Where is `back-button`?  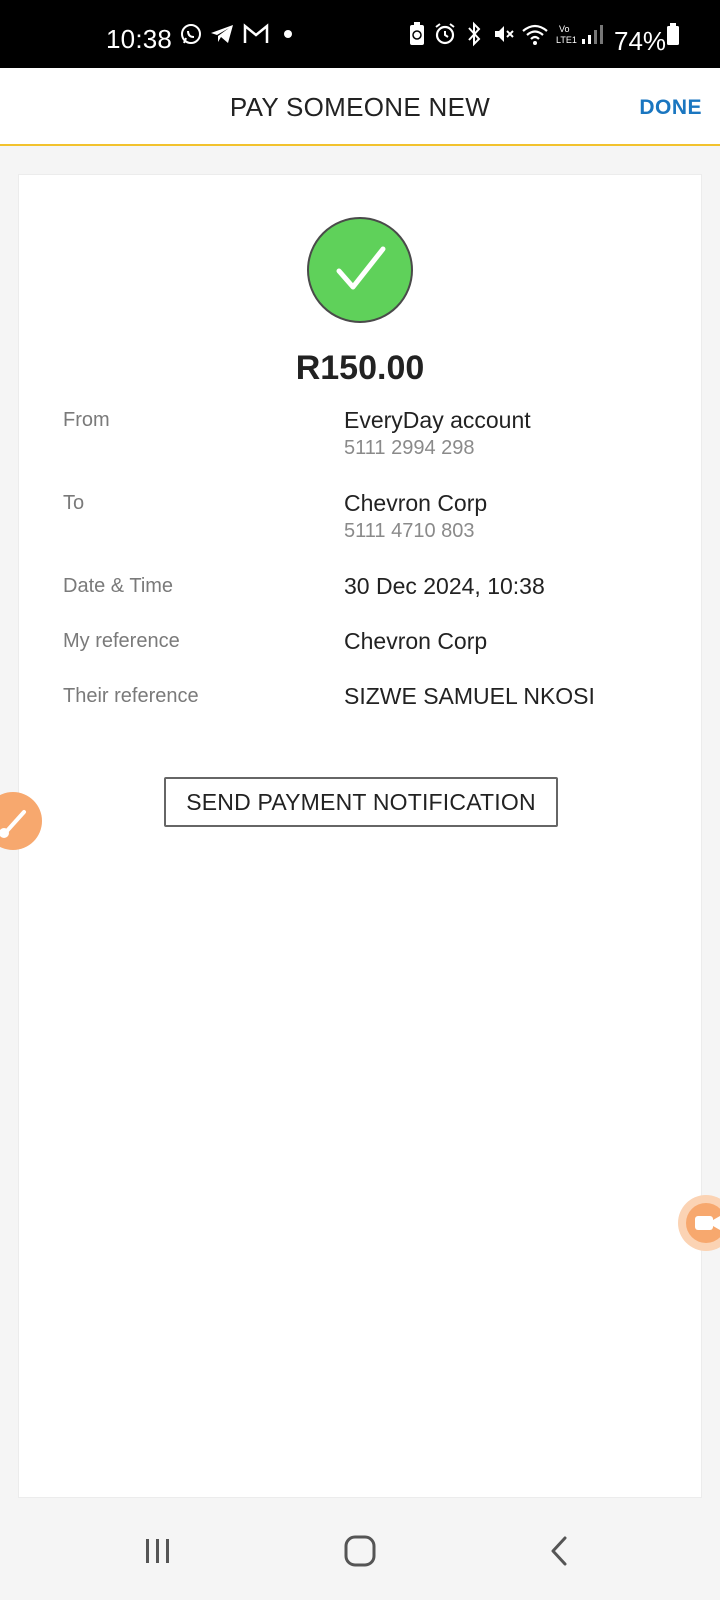
back-button is located at coordinates (560, 1551).